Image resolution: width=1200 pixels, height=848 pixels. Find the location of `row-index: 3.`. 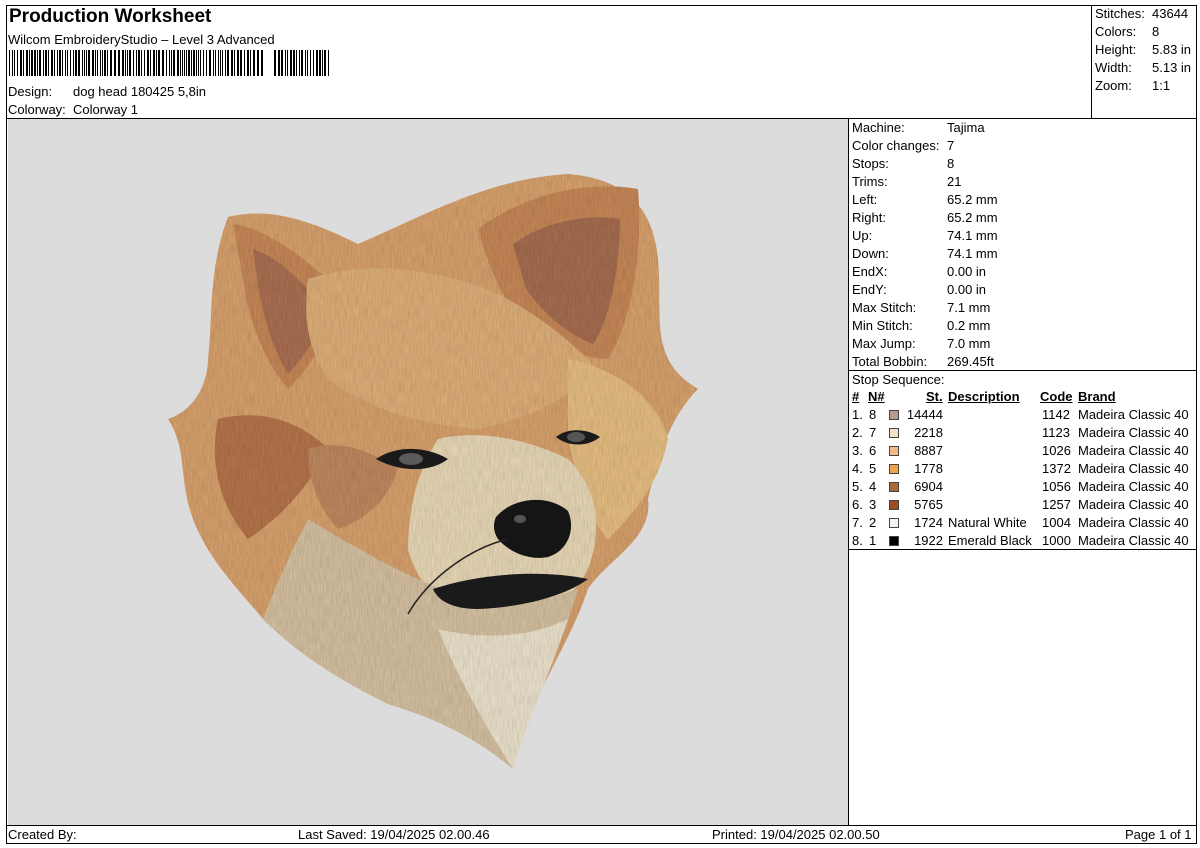

row-index: 3. is located at coordinates (857, 450).